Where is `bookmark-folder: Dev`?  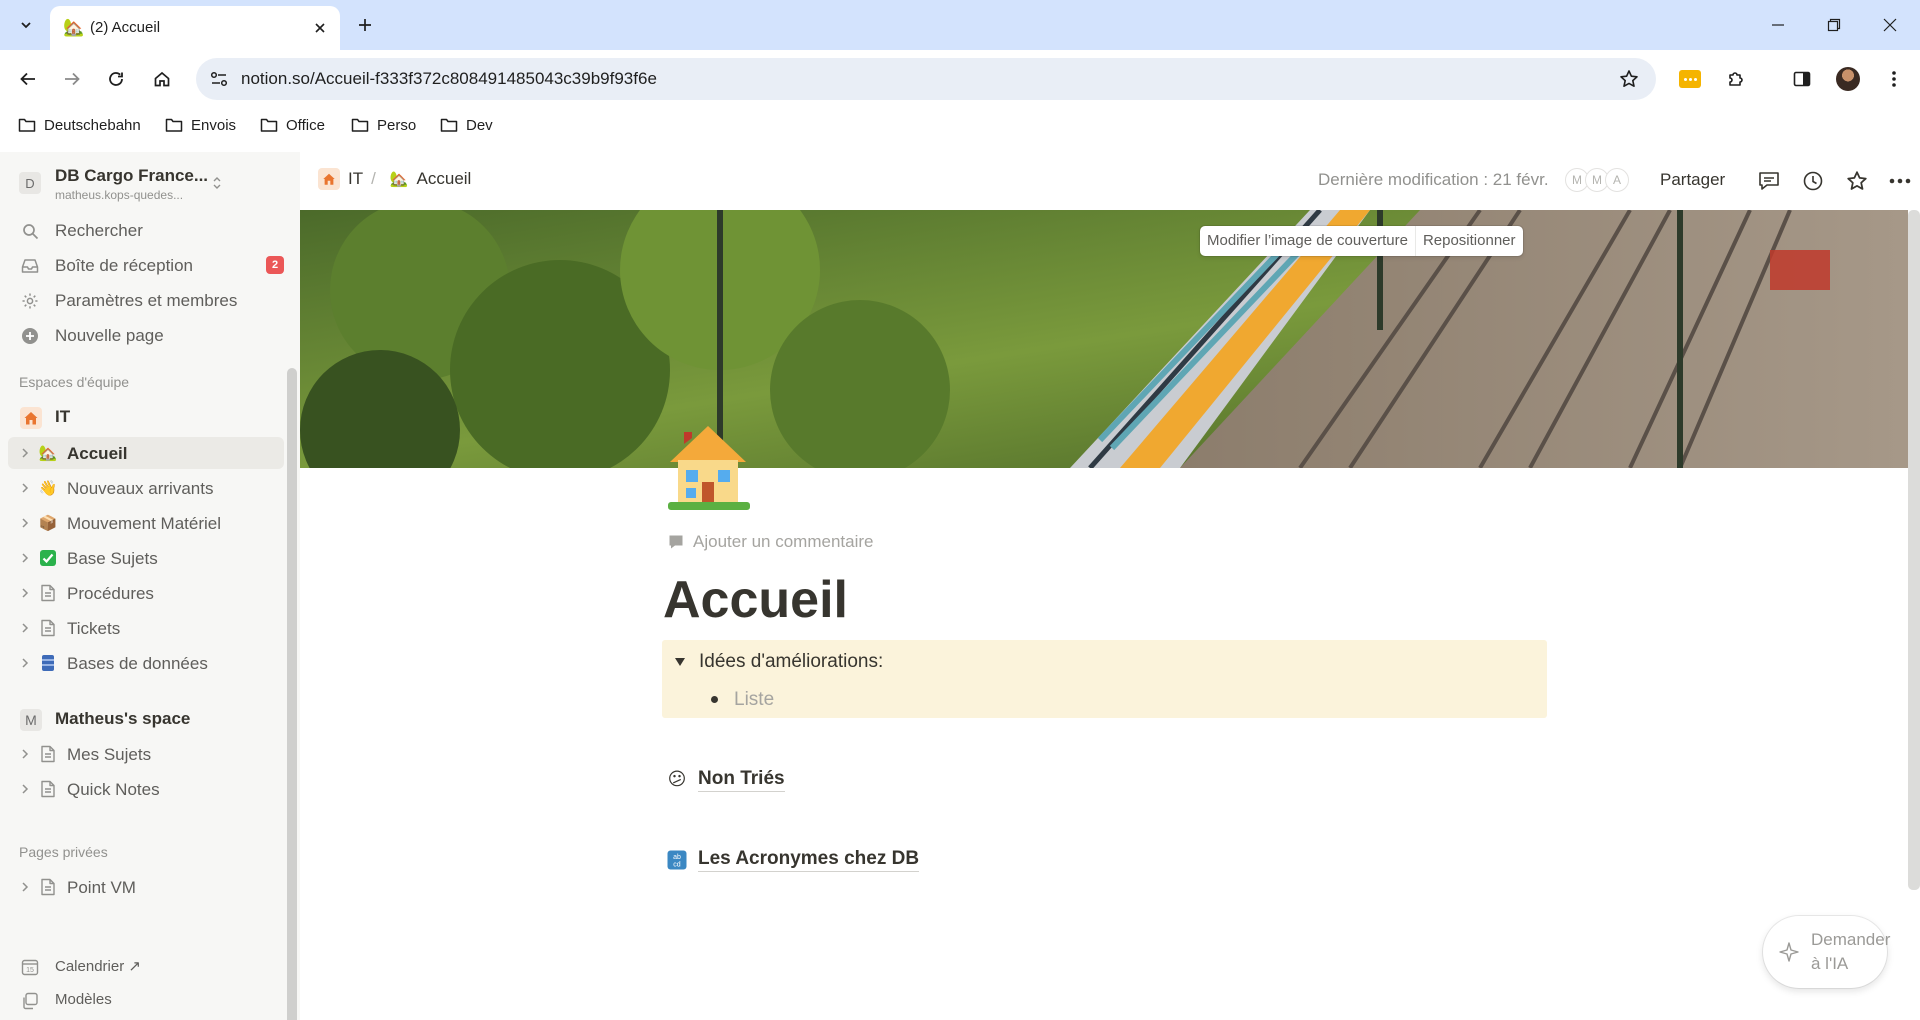
bookmark-folder: Dev is located at coordinates (466, 125).